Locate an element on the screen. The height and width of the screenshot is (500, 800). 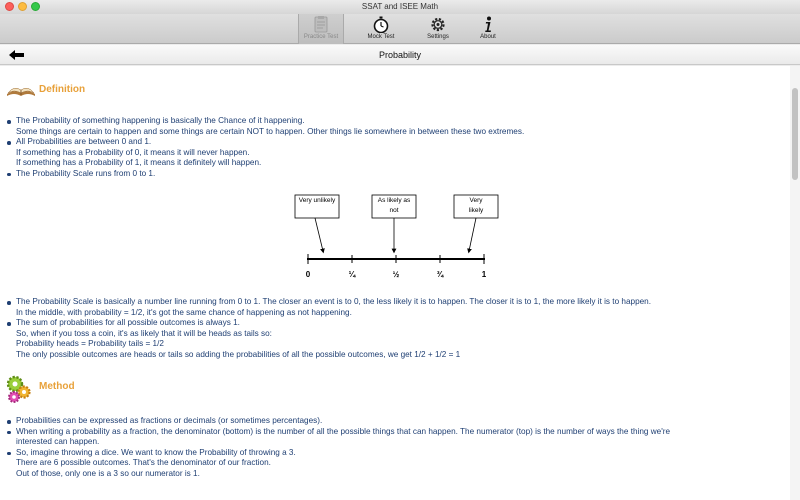
stopwatch-icon is located at coordinates (381, 24).